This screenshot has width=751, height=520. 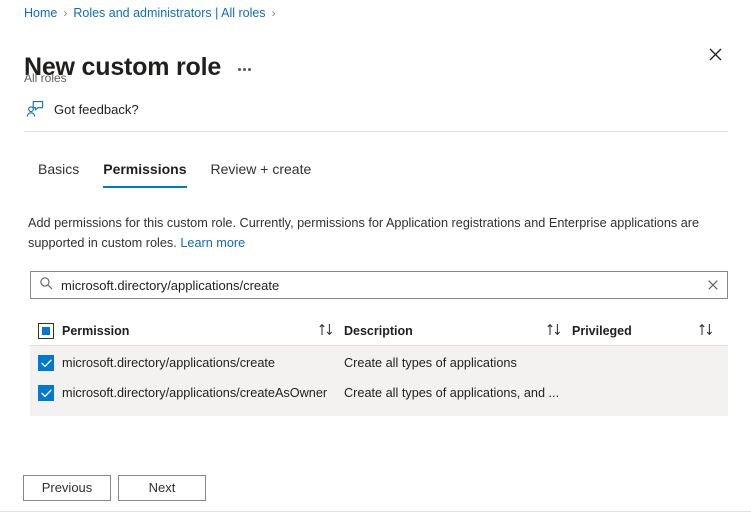 I want to click on row-description: Create all types of applications, so click(x=430, y=363).